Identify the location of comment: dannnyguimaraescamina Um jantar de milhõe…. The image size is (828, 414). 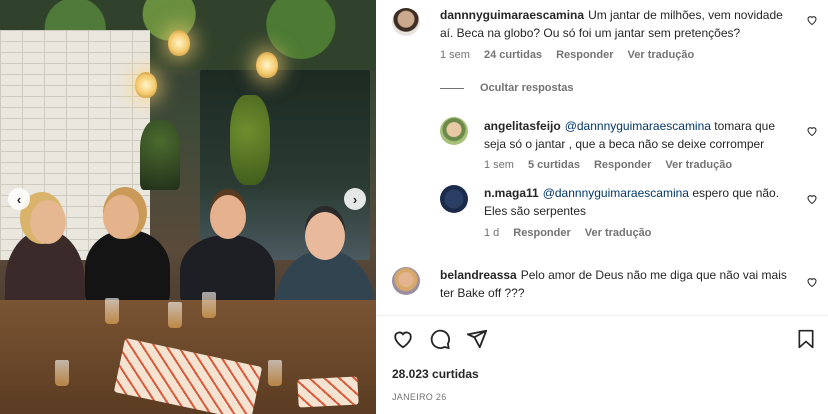
(615, 24).